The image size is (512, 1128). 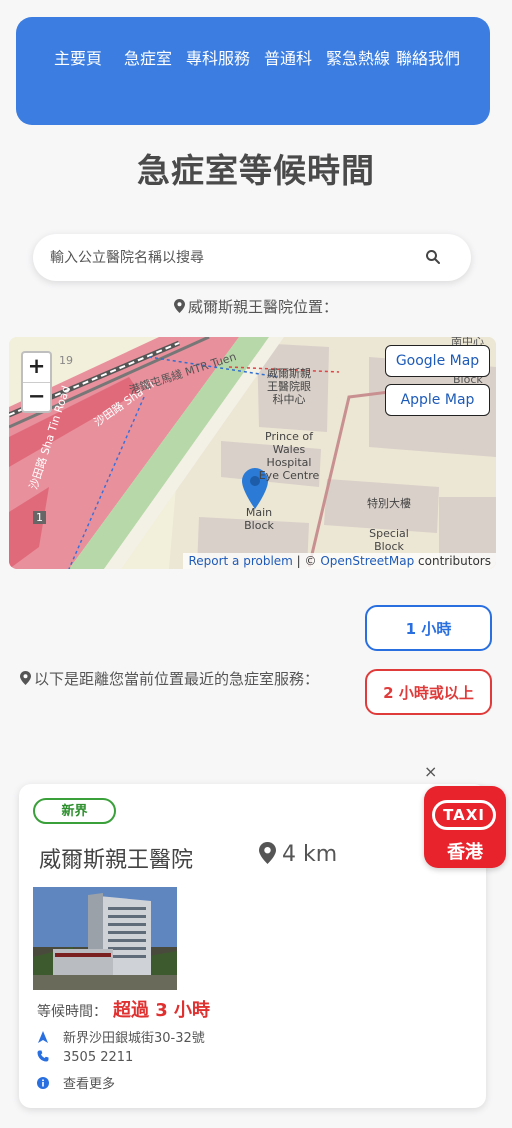 I want to click on address-row: 新界沙田銀城街30-32號, so click(x=121, y=1036).